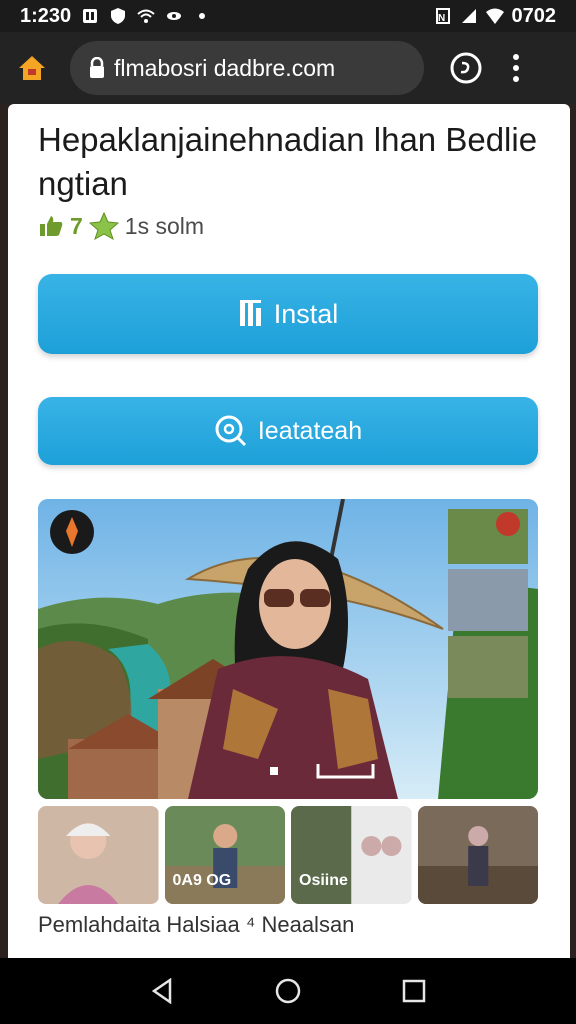  What do you see at coordinates (310, 430) in the screenshot?
I see `search-label: Ieatateah` at bounding box center [310, 430].